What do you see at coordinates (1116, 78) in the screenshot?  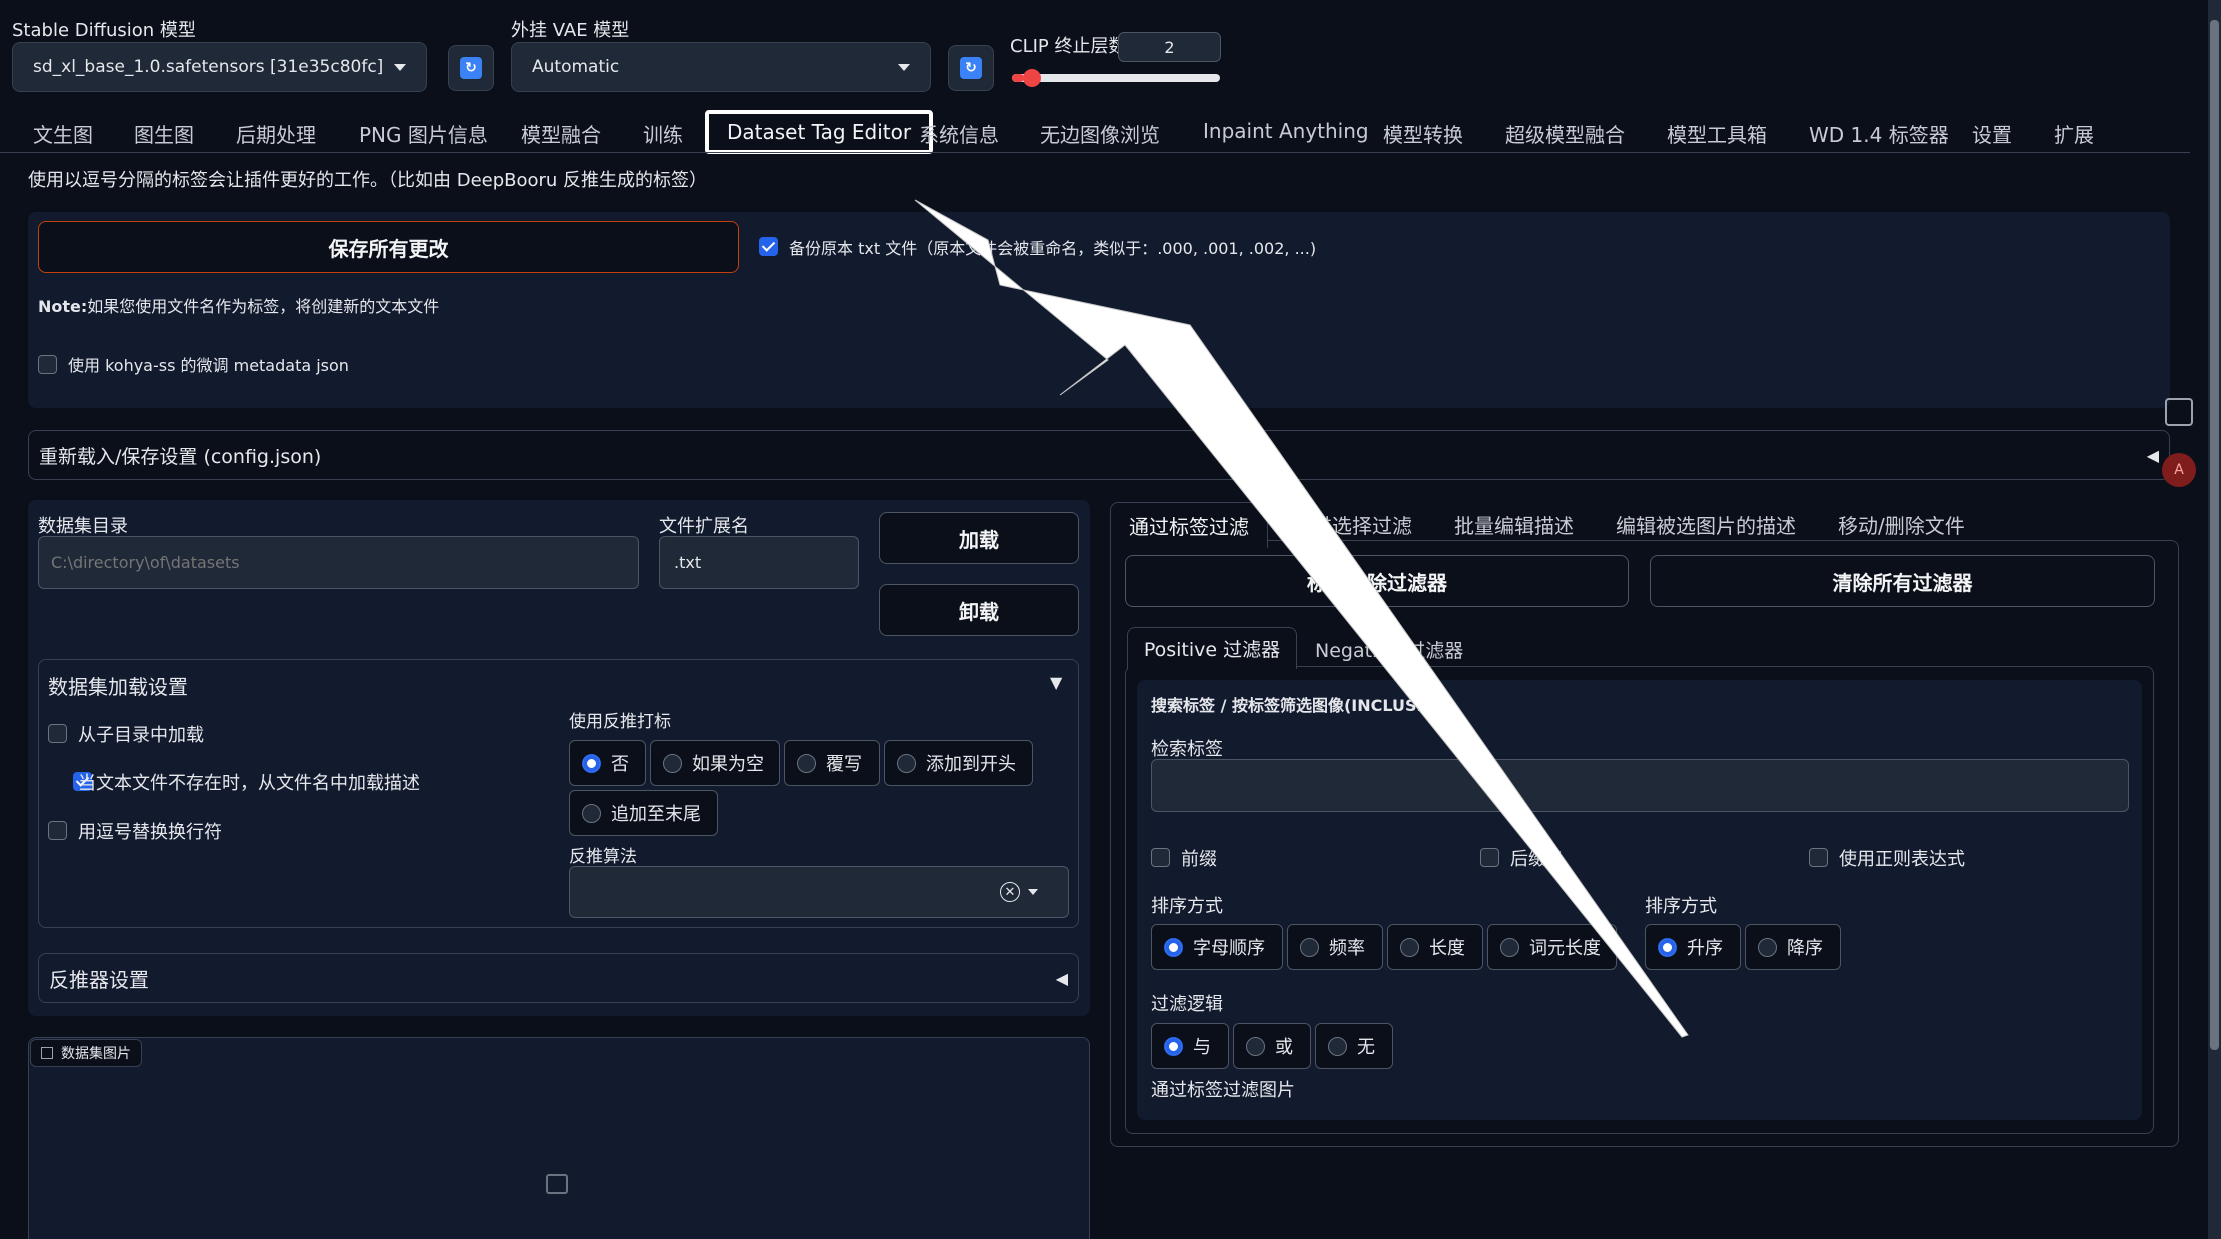 I see `clip-slider` at bounding box center [1116, 78].